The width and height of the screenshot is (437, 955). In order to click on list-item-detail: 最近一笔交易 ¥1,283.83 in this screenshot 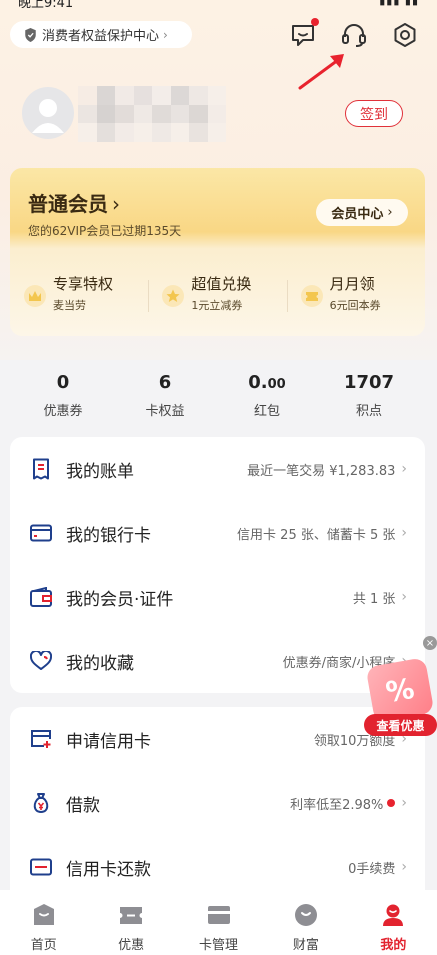, I will do `click(321, 471)`.